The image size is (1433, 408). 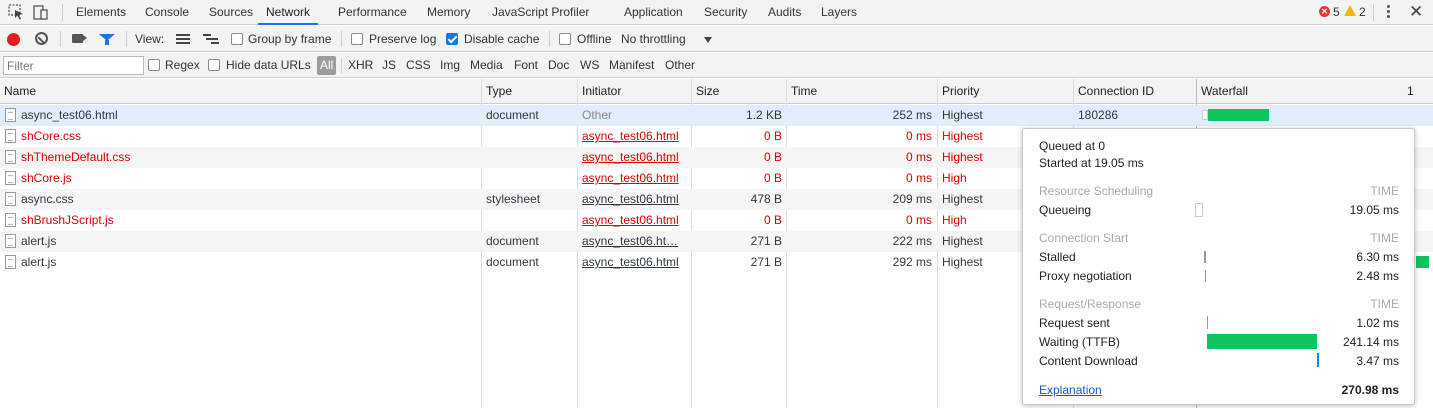 I want to click on column-header-type: Type, so click(x=499, y=91).